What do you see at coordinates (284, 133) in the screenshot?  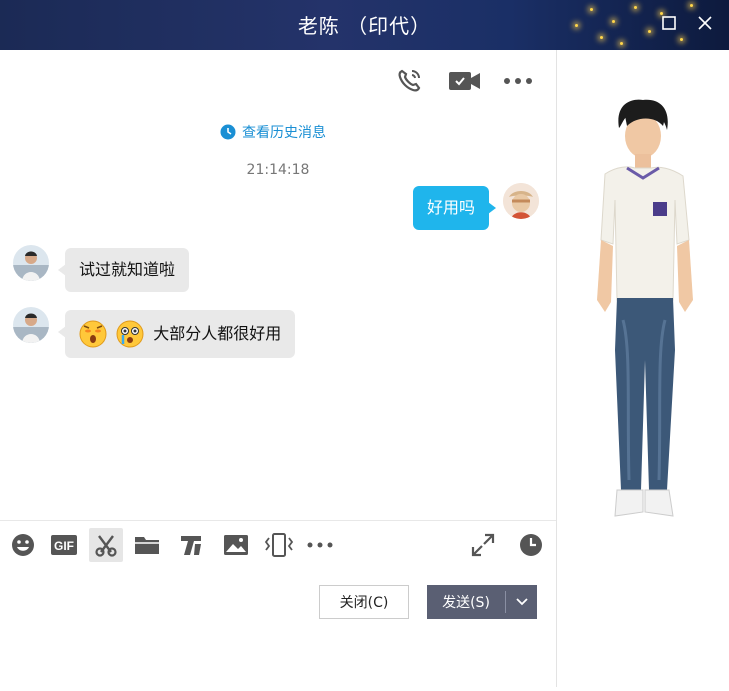 I see `history-link-label: 查看历史消息` at bounding box center [284, 133].